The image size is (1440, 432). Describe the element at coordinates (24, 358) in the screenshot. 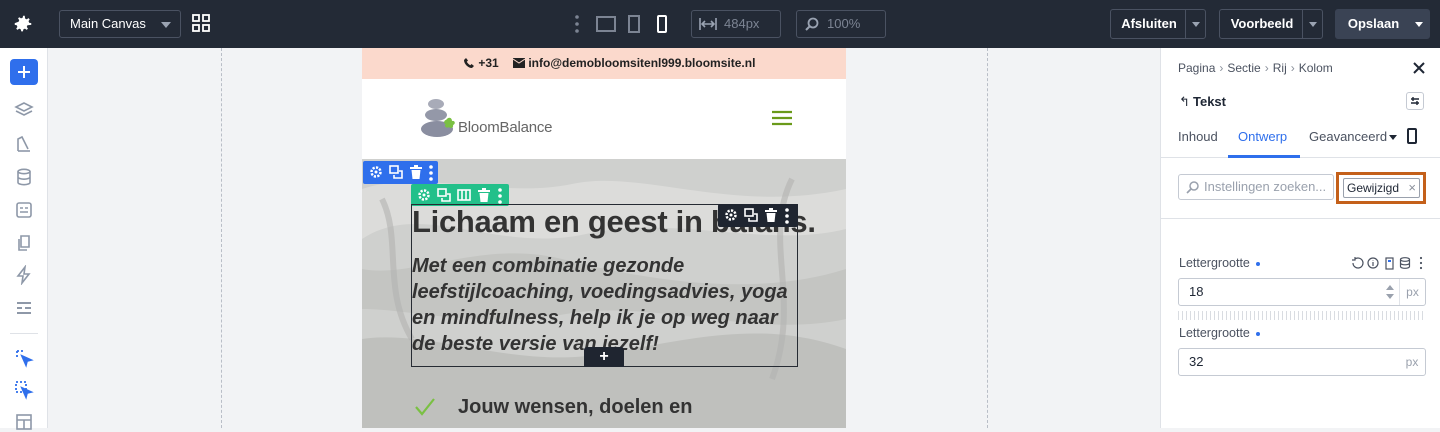

I see `select-icon` at that location.